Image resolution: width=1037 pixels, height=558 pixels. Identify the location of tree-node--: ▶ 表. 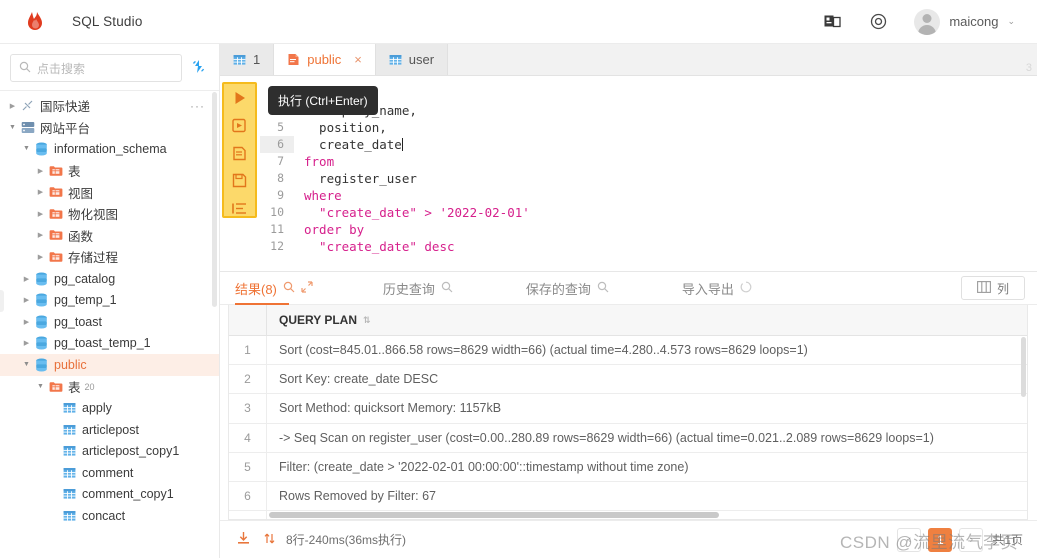
(109, 171).